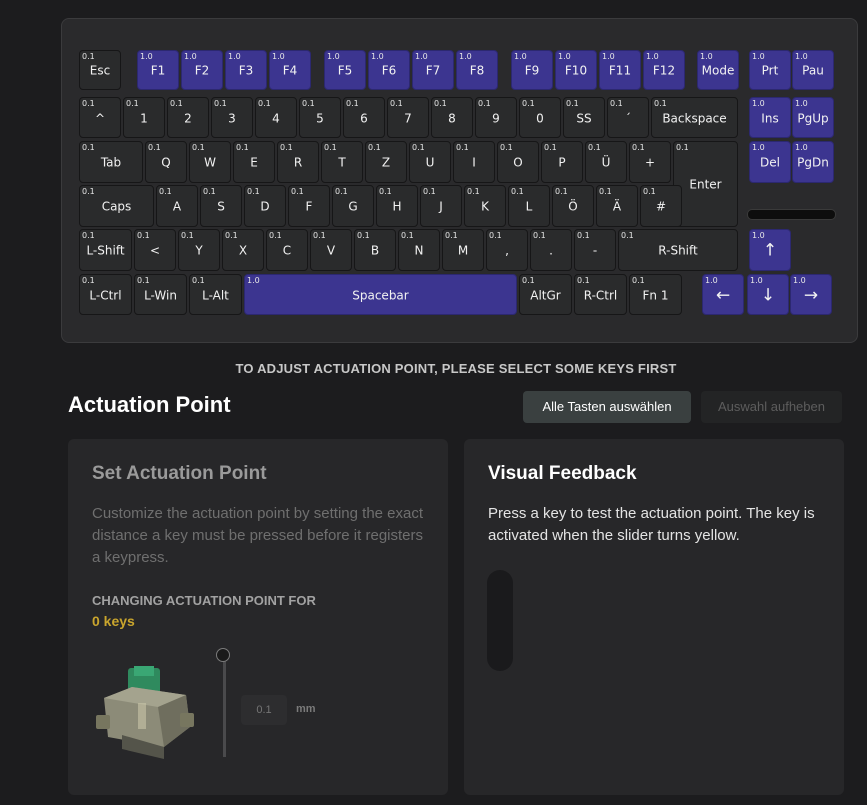 The image size is (867, 805). What do you see at coordinates (723, 294) in the screenshot?
I see `key-r5k7: 1.0 ←` at bounding box center [723, 294].